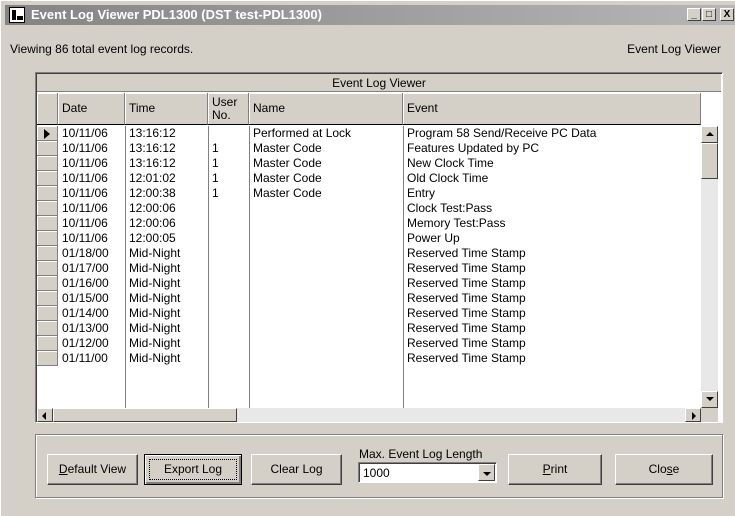 This screenshot has height=516, width=735. Describe the element at coordinates (92, 469) in the screenshot. I see `default-view-button: Default View` at that location.